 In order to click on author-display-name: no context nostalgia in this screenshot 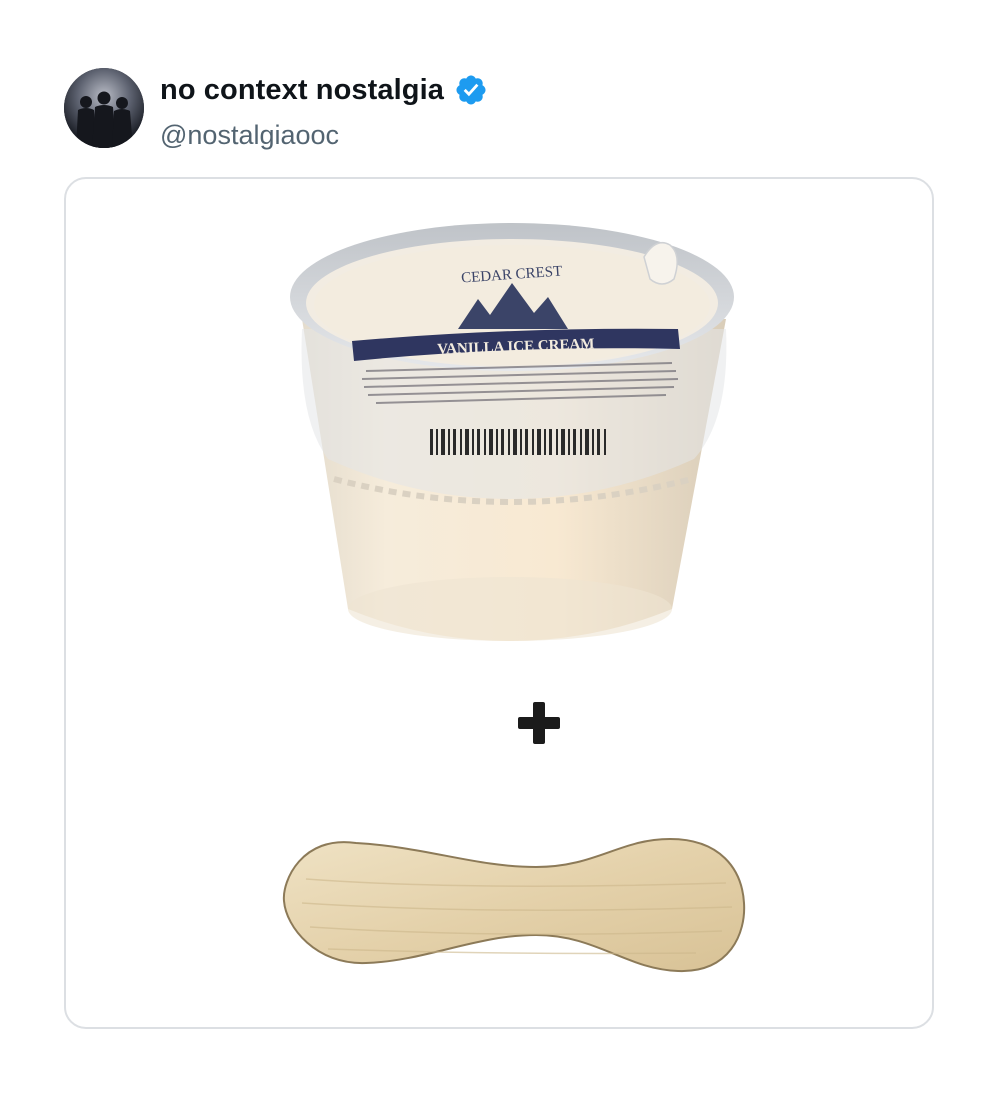, I will do `click(302, 90)`.